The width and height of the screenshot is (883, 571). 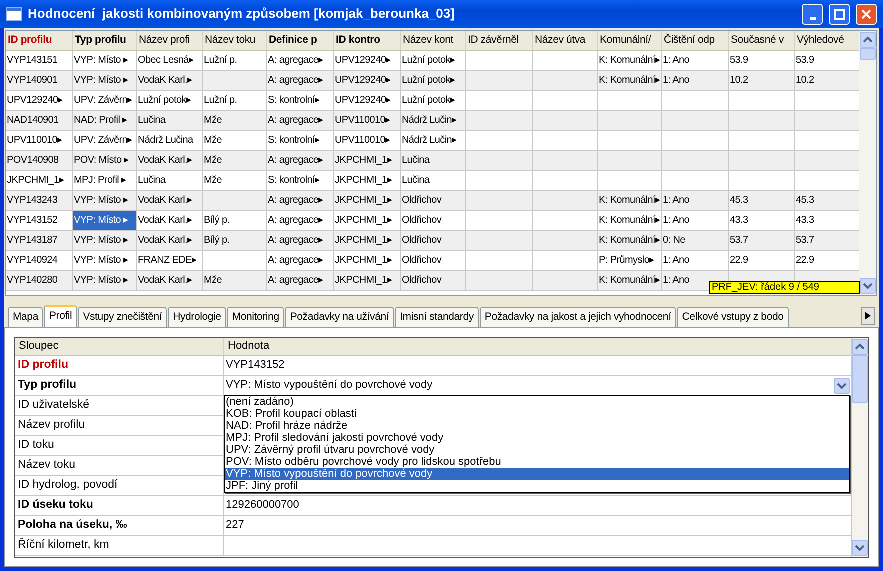 What do you see at coordinates (217, 220) in the screenshot?
I see `table-cell: Bílý p.` at bounding box center [217, 220].